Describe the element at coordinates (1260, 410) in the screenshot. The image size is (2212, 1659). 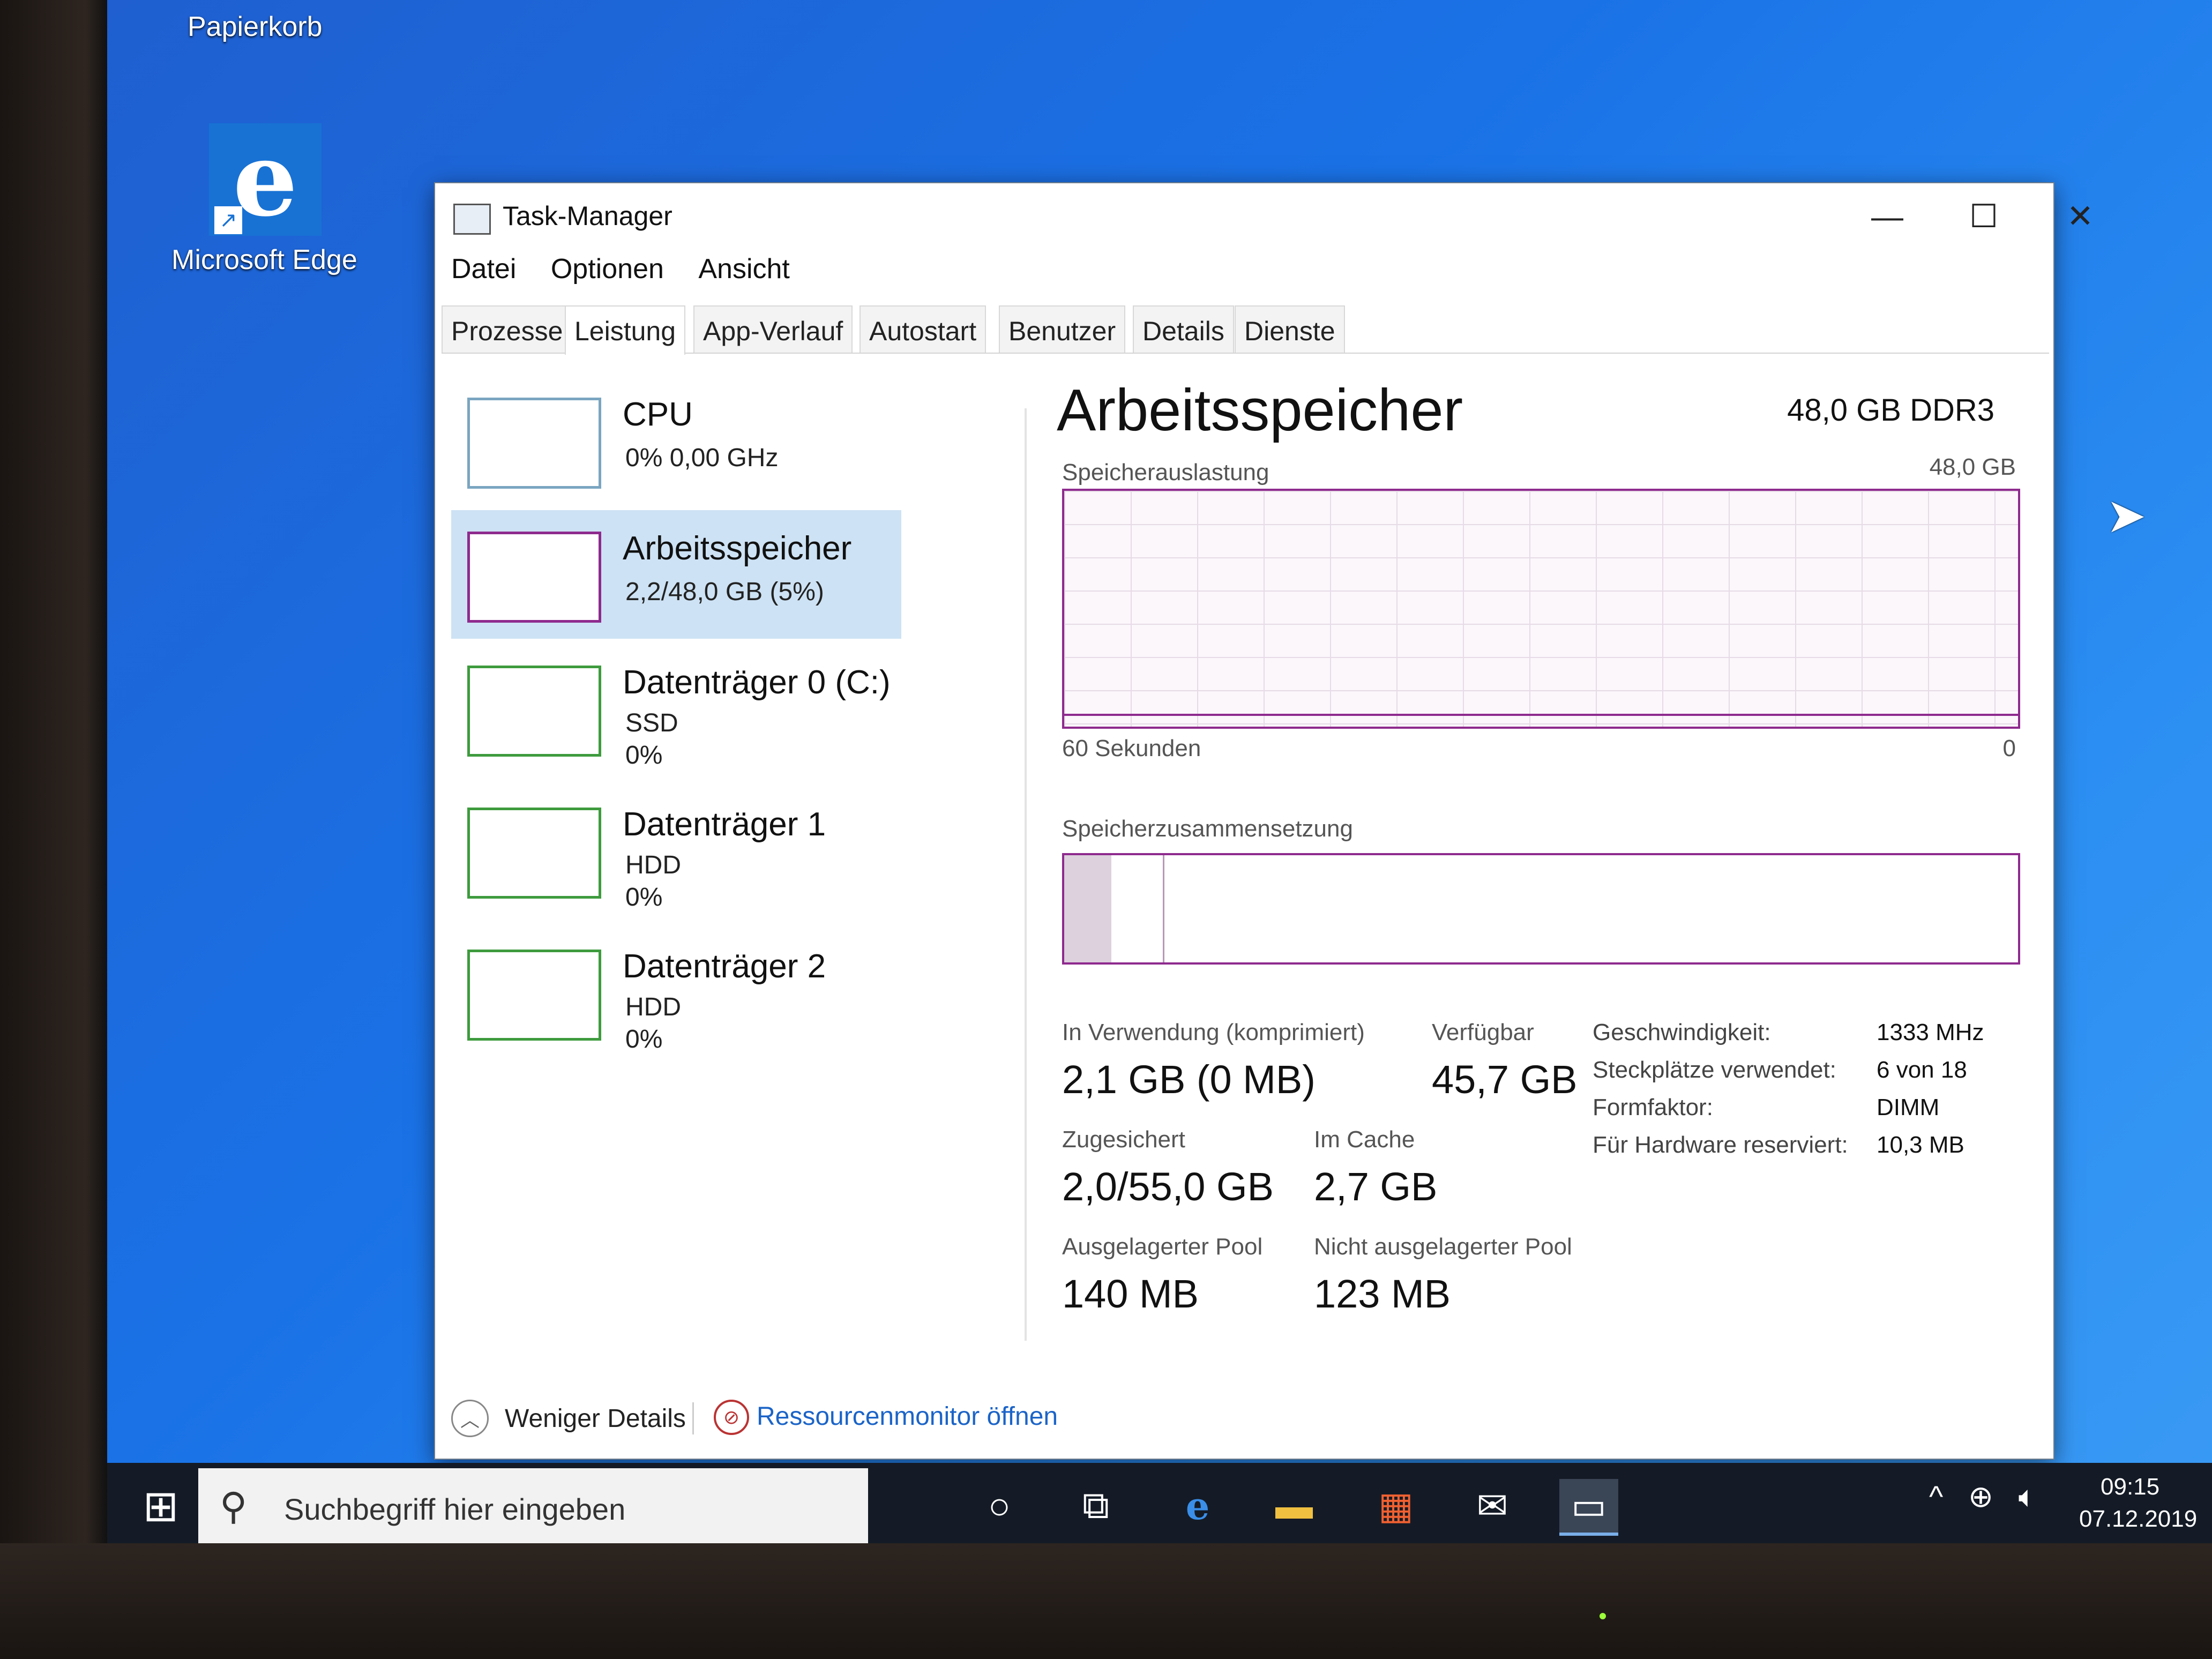
I see `page-title: Arbeitsspeicher` at that location.